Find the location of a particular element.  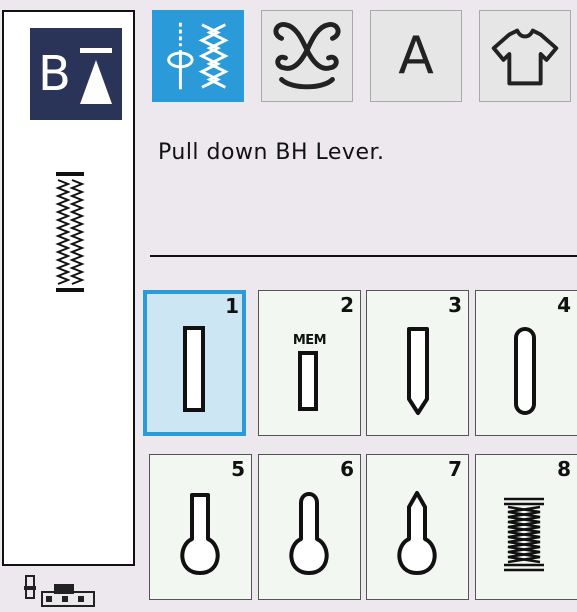

tab-decorative-stitches is located at coordinates (307, 56).